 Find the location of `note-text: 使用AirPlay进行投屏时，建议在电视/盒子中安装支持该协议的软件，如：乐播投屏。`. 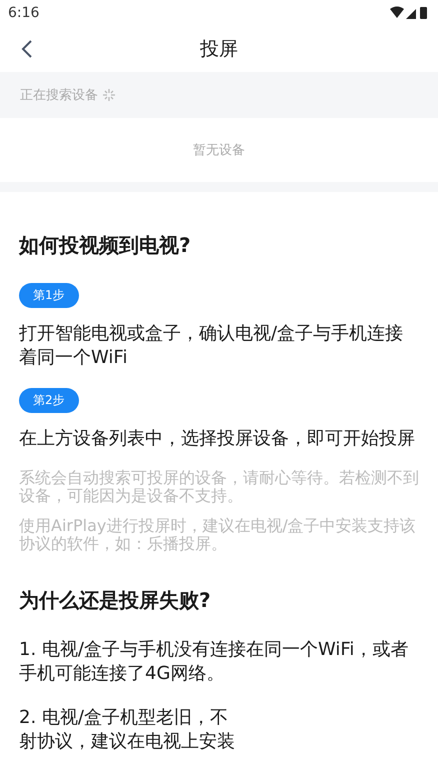

note-text: 使用AirPlay进行投屏时，建议在电视/盒子中安装支持该协议的软件，如：乐播投屏。 is located at coordinates (218, 535).